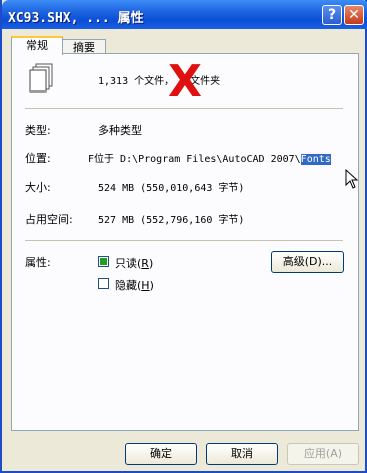  Describe the element at coordinates (184, 14) in the screenshot. I see `title-bar: XC93.SHX, ... 属性 ? ✕` at that location.